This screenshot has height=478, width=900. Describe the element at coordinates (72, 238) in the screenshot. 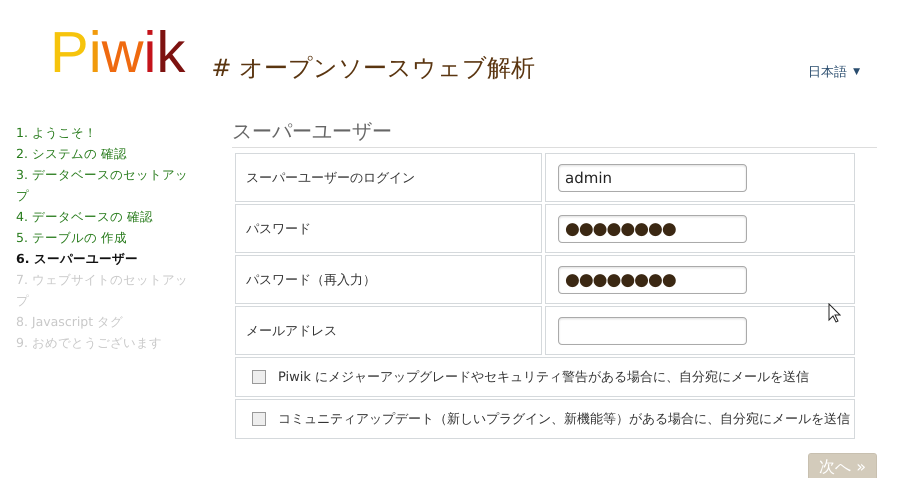

I see `step-item: 5. テーブルの 作成` at that location.